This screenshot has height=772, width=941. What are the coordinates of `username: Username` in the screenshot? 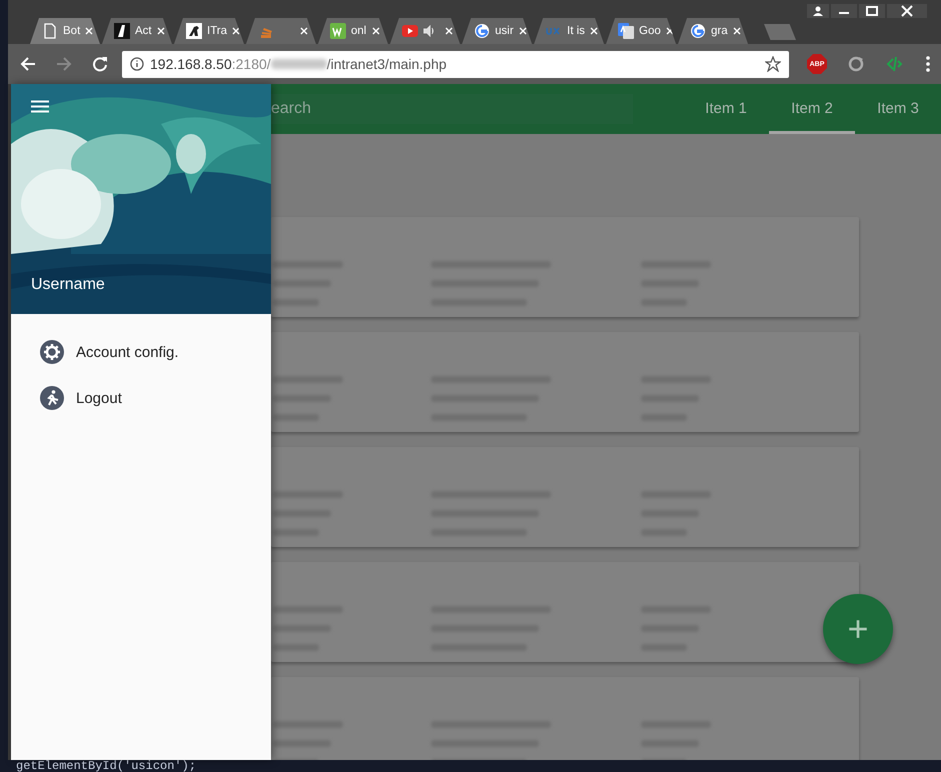 It's located at (68, 285).